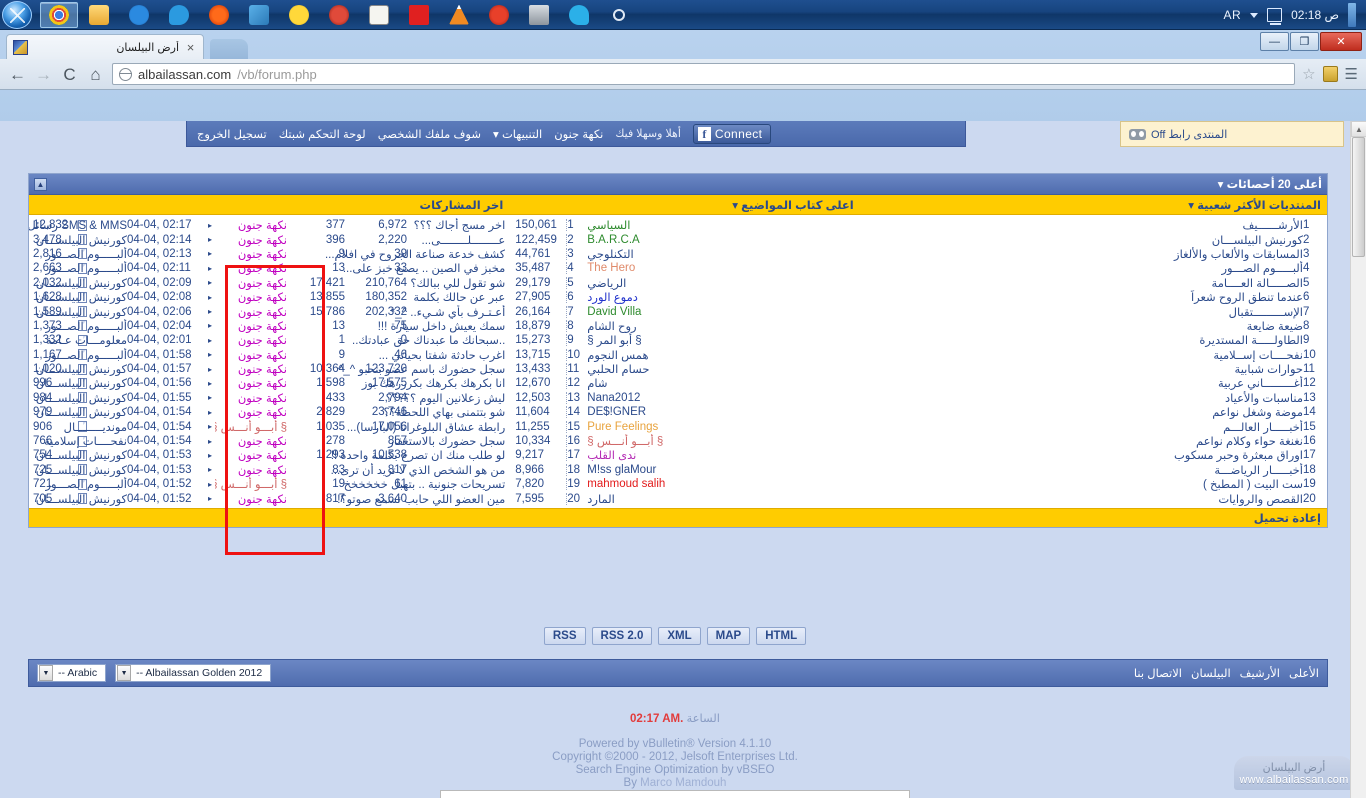 This screenshot has height=798, width=1366. Describe the element at coordinates (1232, 15) in the screenshot. I see `tray-language-indicator: AR` at that location.